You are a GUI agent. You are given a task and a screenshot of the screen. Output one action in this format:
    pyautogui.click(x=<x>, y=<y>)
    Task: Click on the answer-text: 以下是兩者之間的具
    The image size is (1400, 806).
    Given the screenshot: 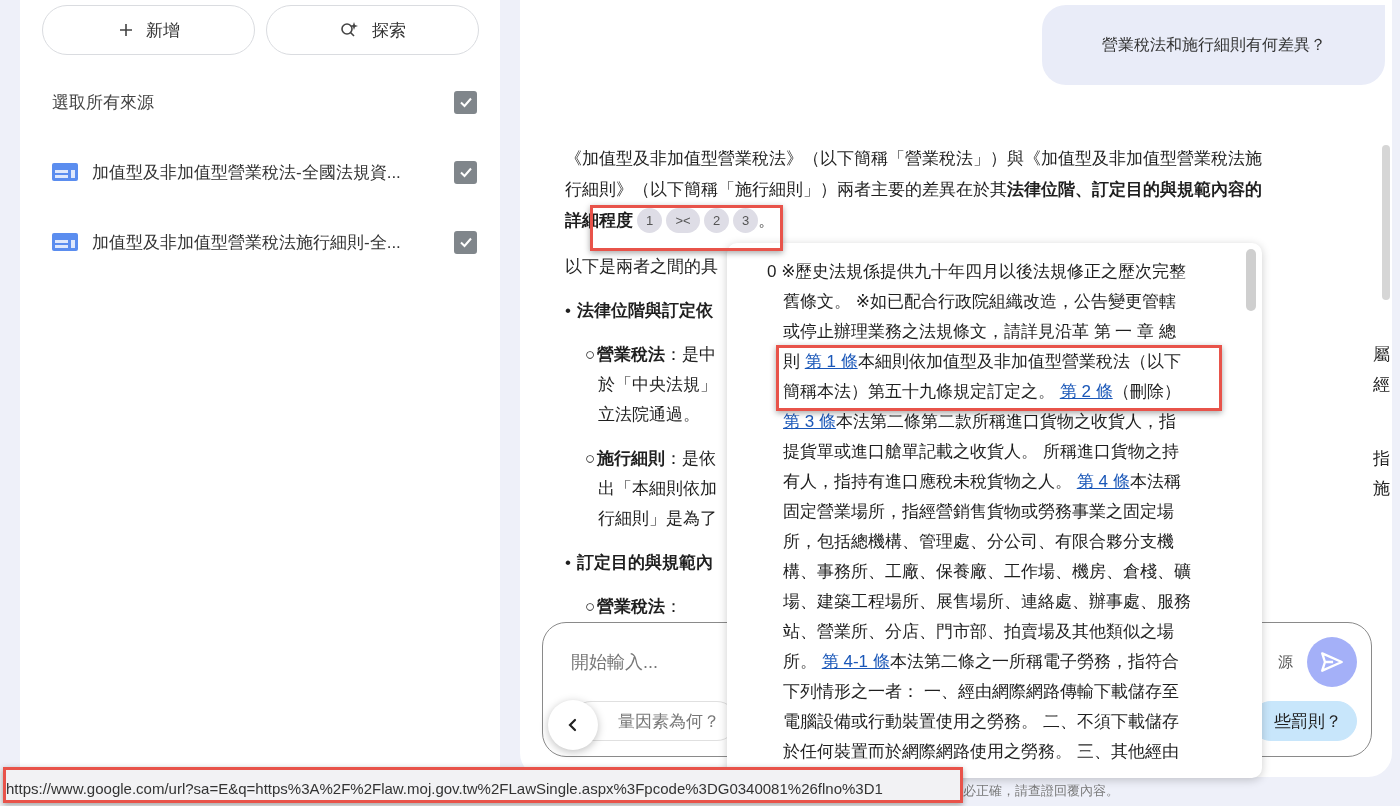 What is the action you would take?
    pyautogui.click(x=641, y=266)
    